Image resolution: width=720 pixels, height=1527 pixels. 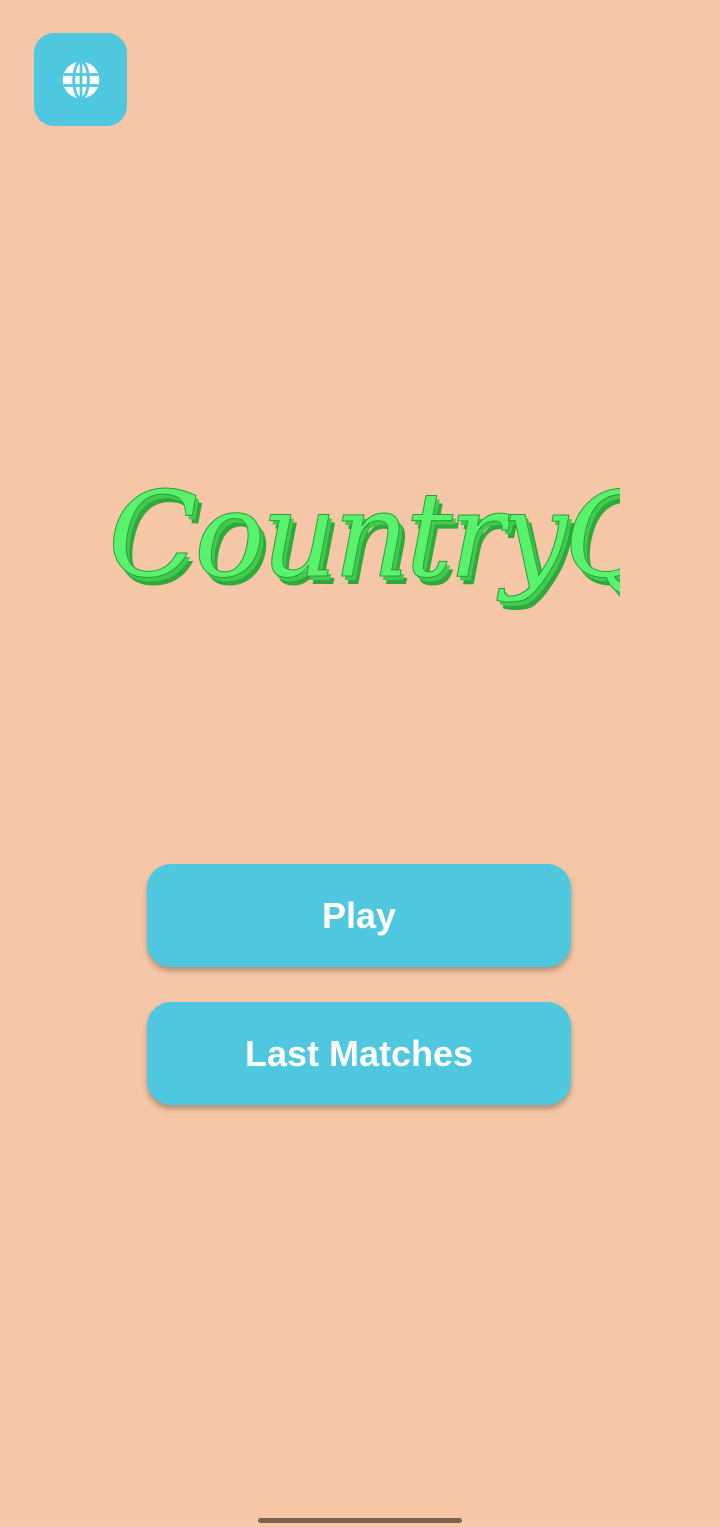 I want to click on globe-icon, so click(x=81, y=80).